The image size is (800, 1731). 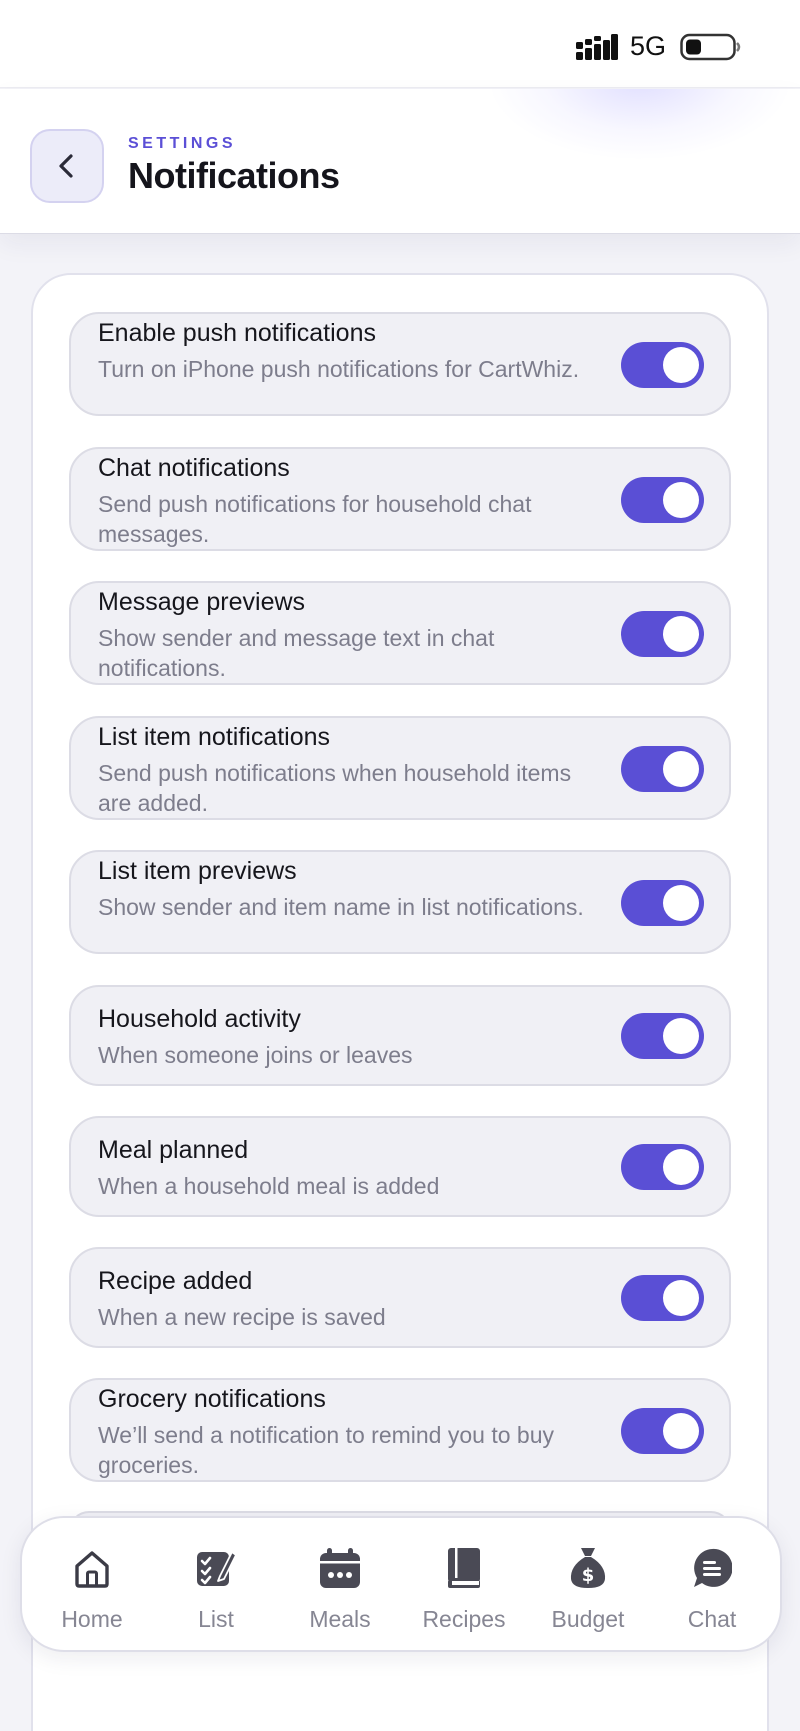 I want to click on message-previews-toggle, so click(x=662, y=634).